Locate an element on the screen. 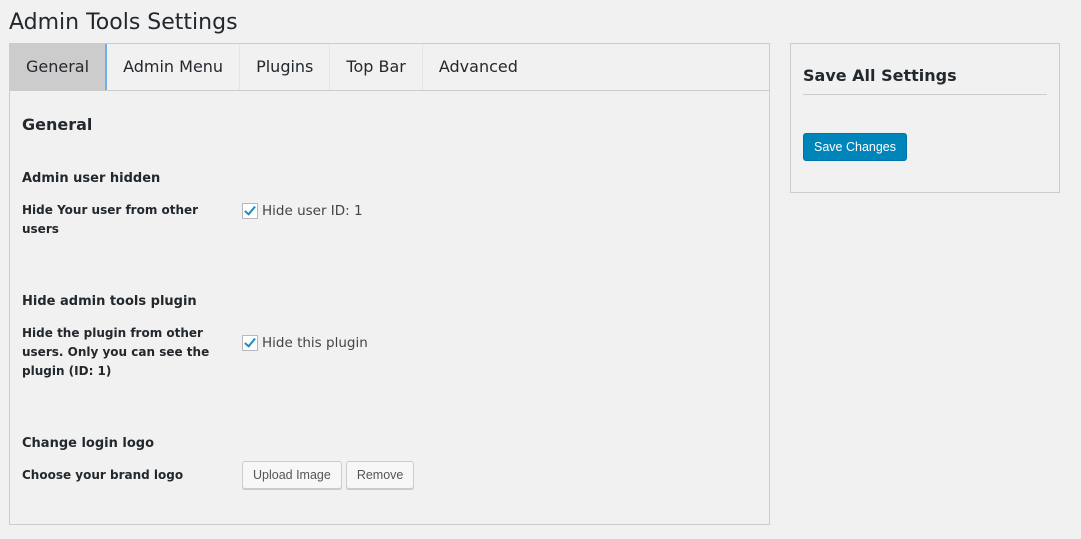 The height and width of the screenshot is (539, 1081). upload-image-button: Upload Image is located at coordinates (292, 475).